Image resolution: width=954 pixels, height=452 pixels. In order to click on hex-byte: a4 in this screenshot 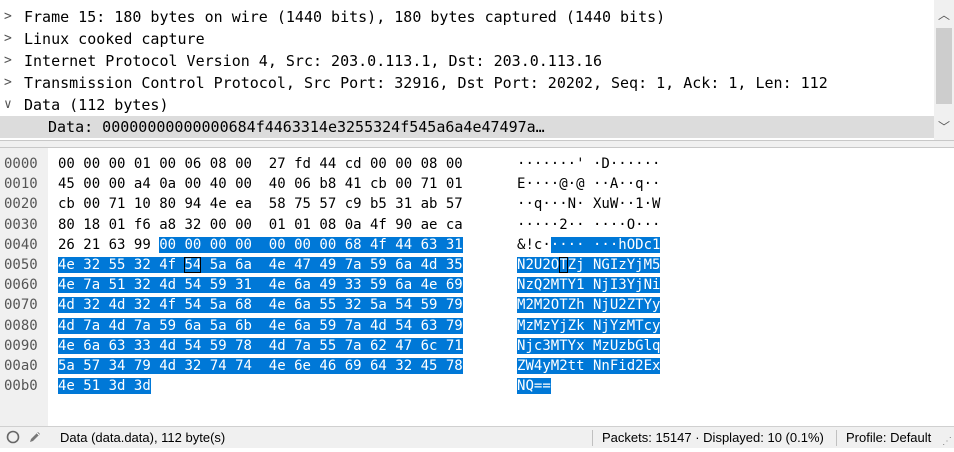, I will do `click(142, 184)`.